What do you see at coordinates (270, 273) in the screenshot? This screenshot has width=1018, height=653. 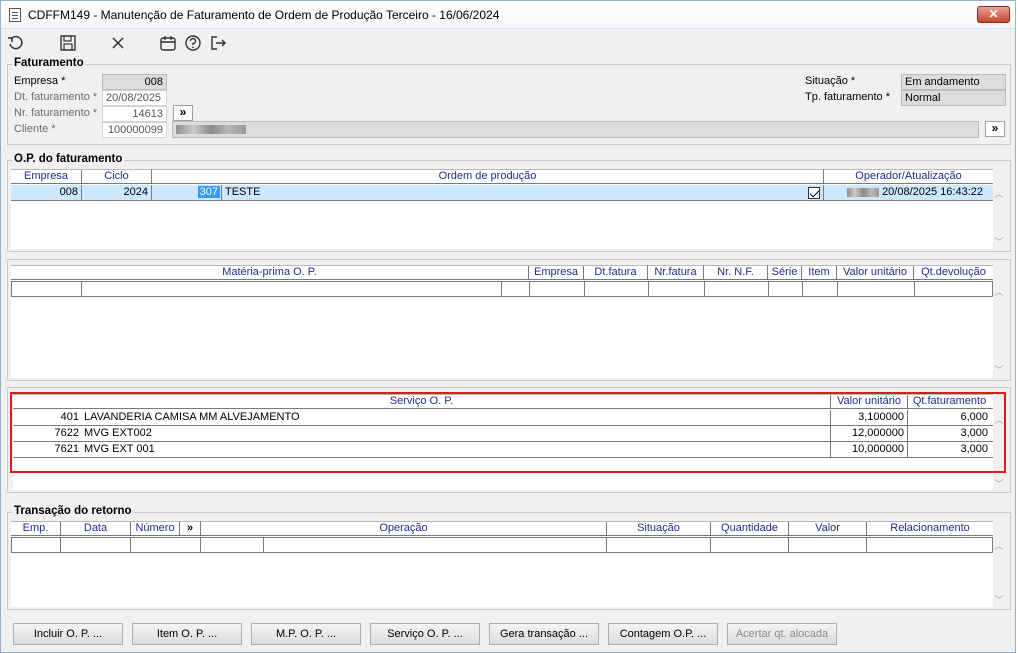 I see `col-materia-prima: Matéria-prima O. P.` at bounding box center [270, 273].